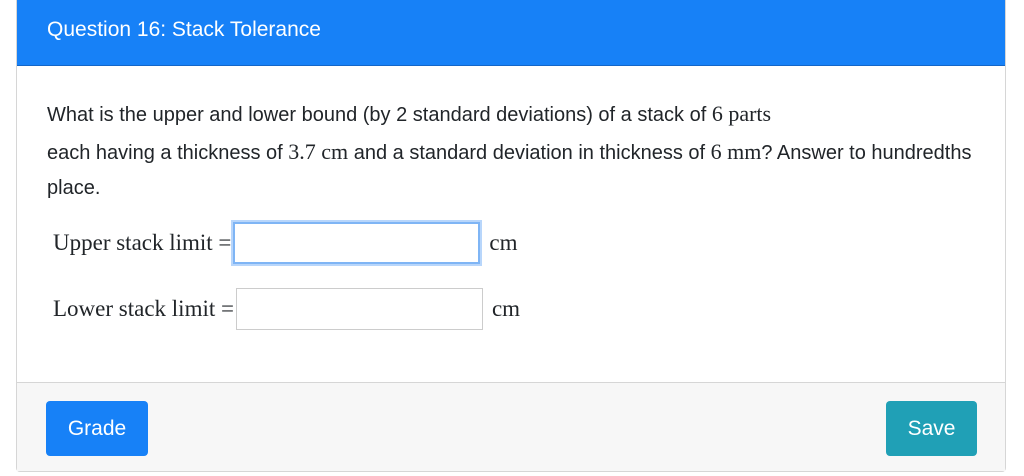 The width and height of the screenshot is (1024, 476). Describe the element at coordinates (143, 308) in the screenshot. I see `lower-limit-label: Lower stack limit =` at that location.